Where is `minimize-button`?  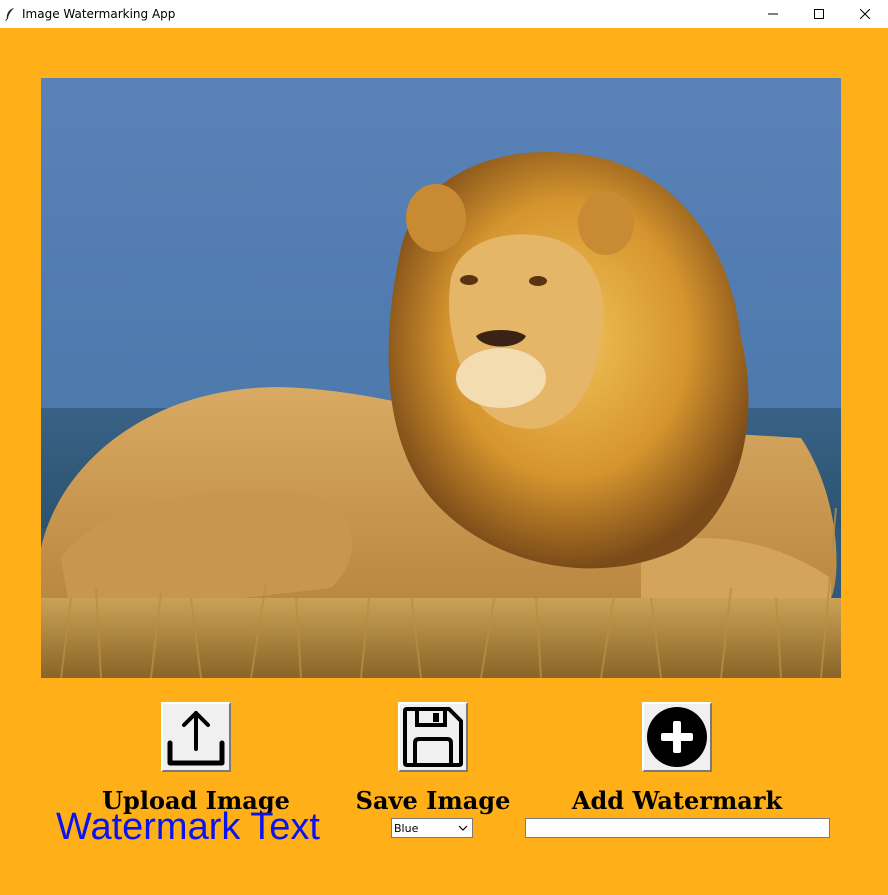 minimize-button is located at coordinates (773, 14).